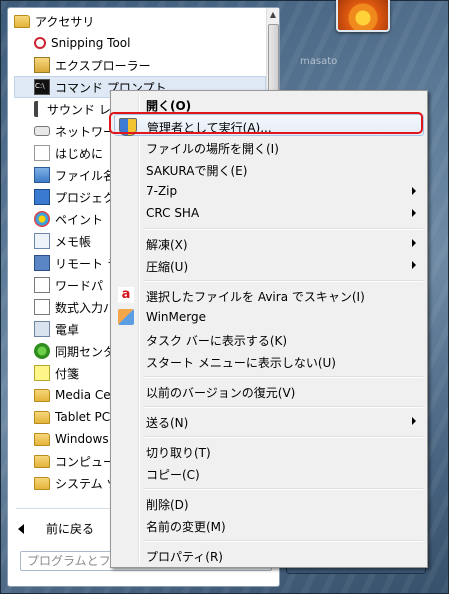 The height and width of the screenshot is (594, 449). I want to click on list-item-label: メモ帳, so click(73, 241).